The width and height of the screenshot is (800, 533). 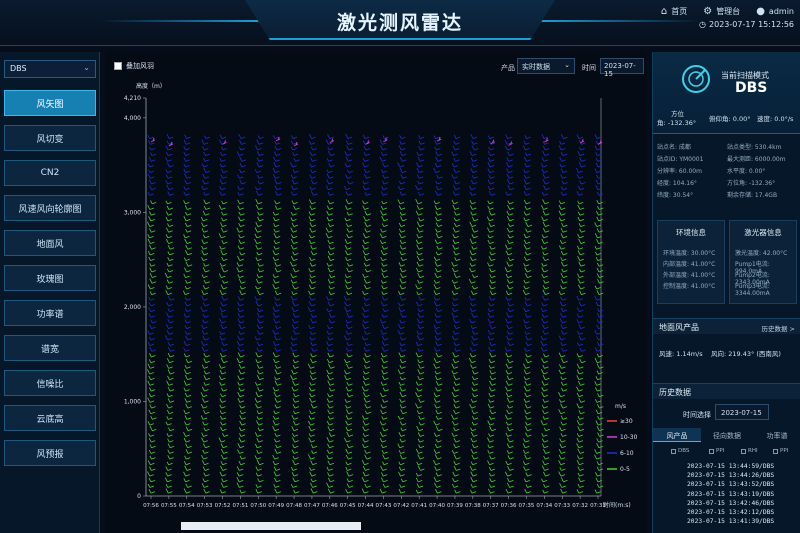 What do you see at coordinates (726, 485) in the screenshot?
I see `list-item: 2023-07-15 13:43:52/DBS` at bounding box center [726, 485].